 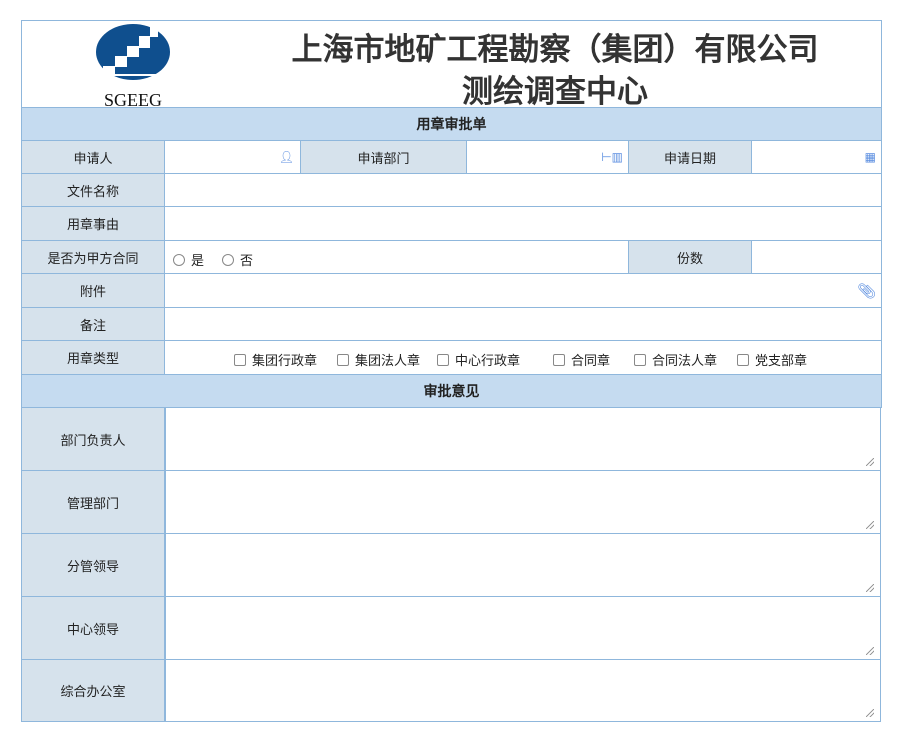 What do you see at coordinates (547, 157) in the screenshot?
I see `department-input: ⊢▥` at bounding box center [547, 157].